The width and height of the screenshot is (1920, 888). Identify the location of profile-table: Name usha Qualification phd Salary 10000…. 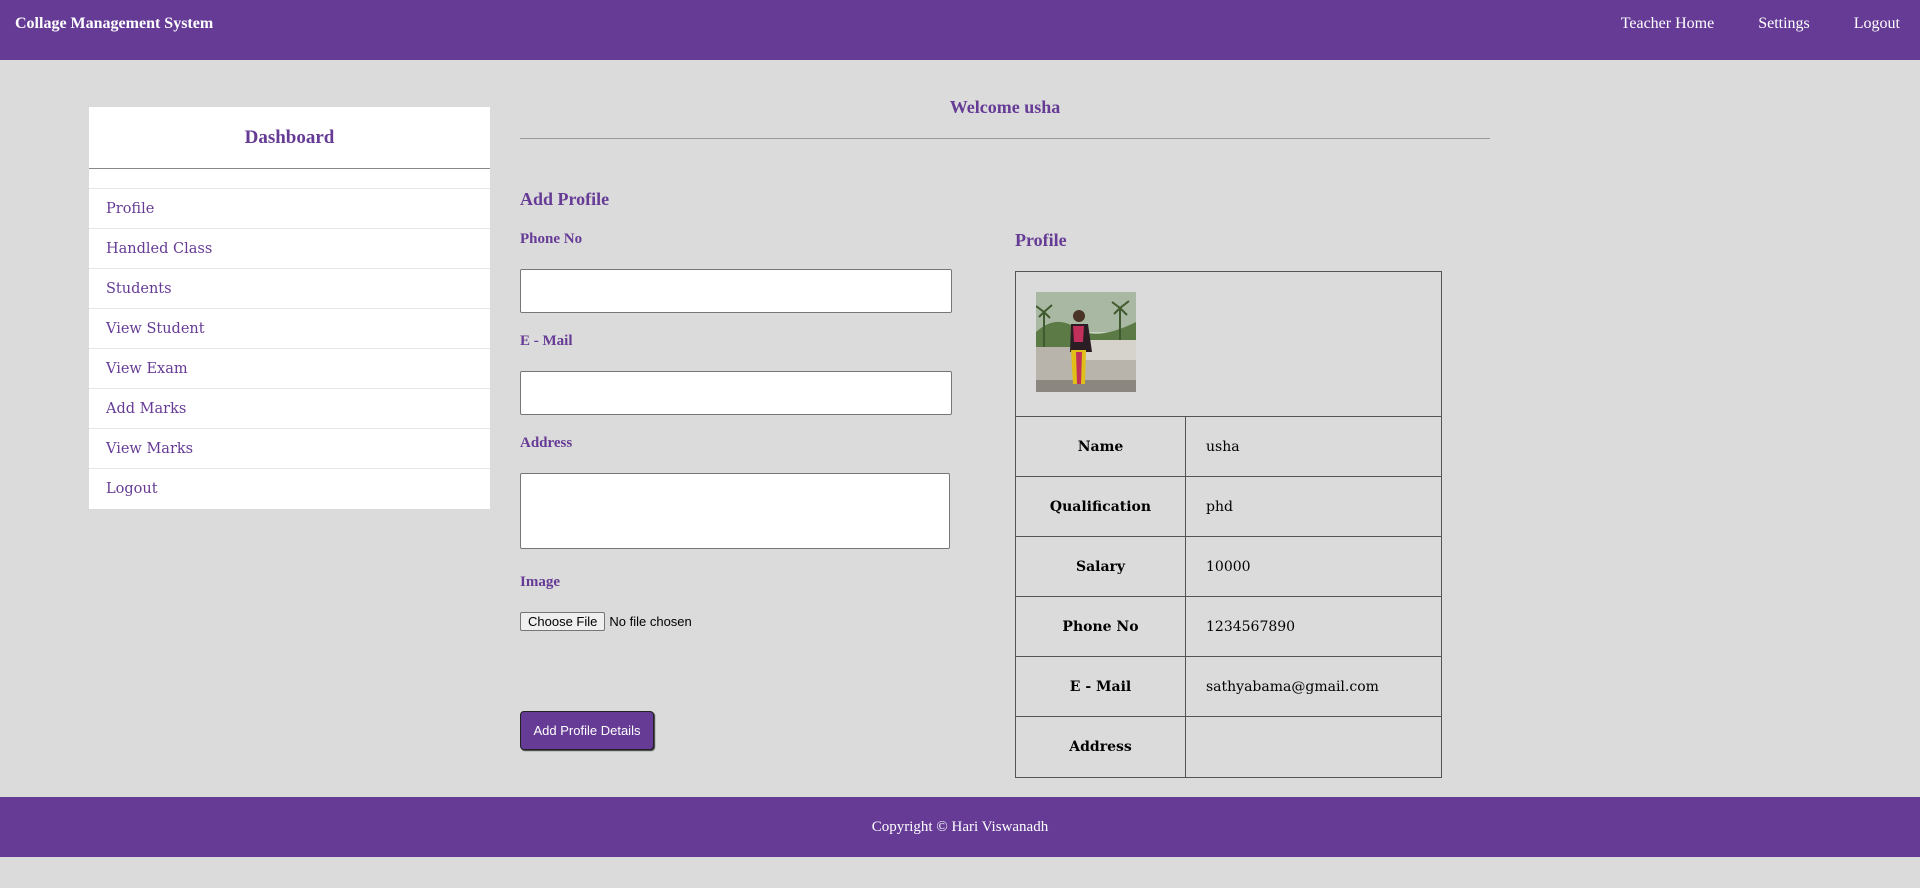
(1228, 524).